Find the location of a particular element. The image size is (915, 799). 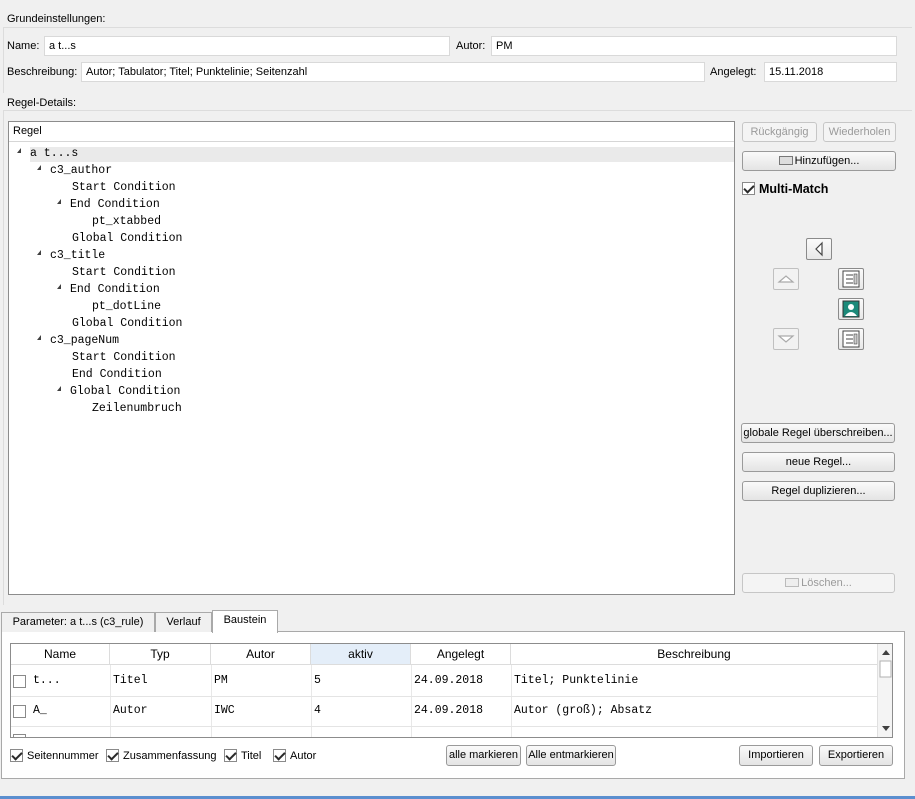

document-button is located at coordinates (851, 279).